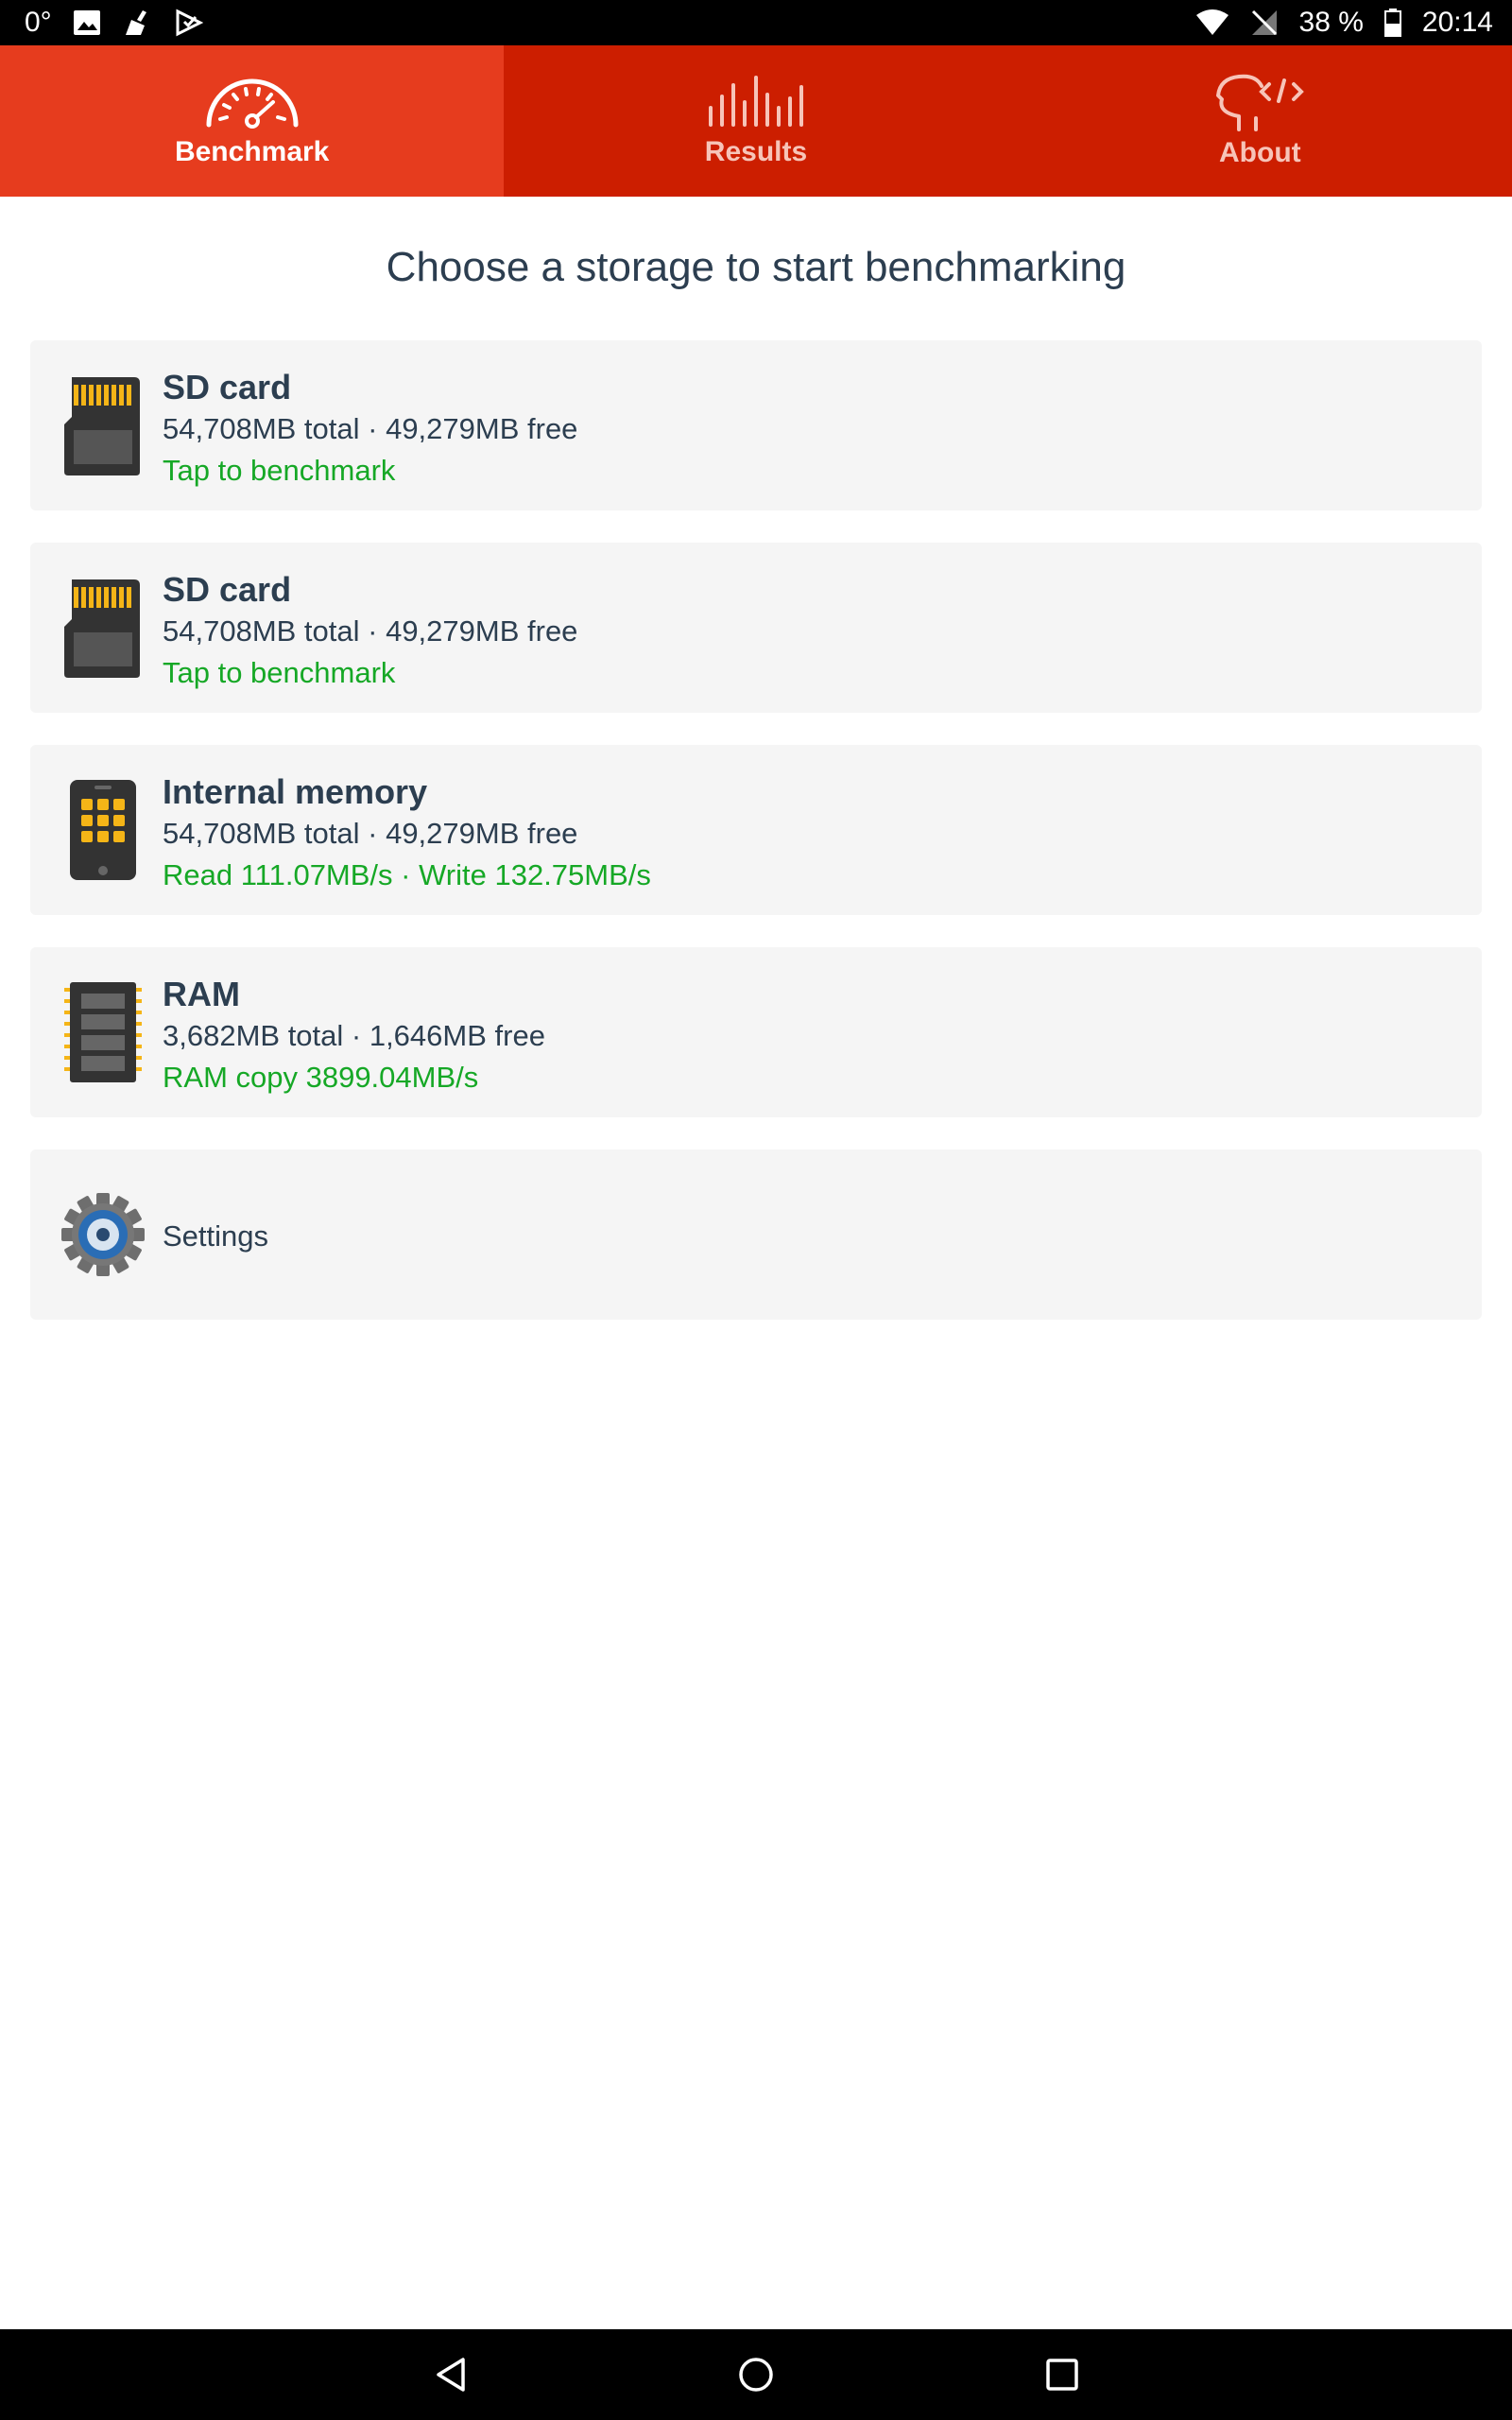 This screenshot has width=1512, height=2420. I want to click on recents-icon, so click(1062, 2375).